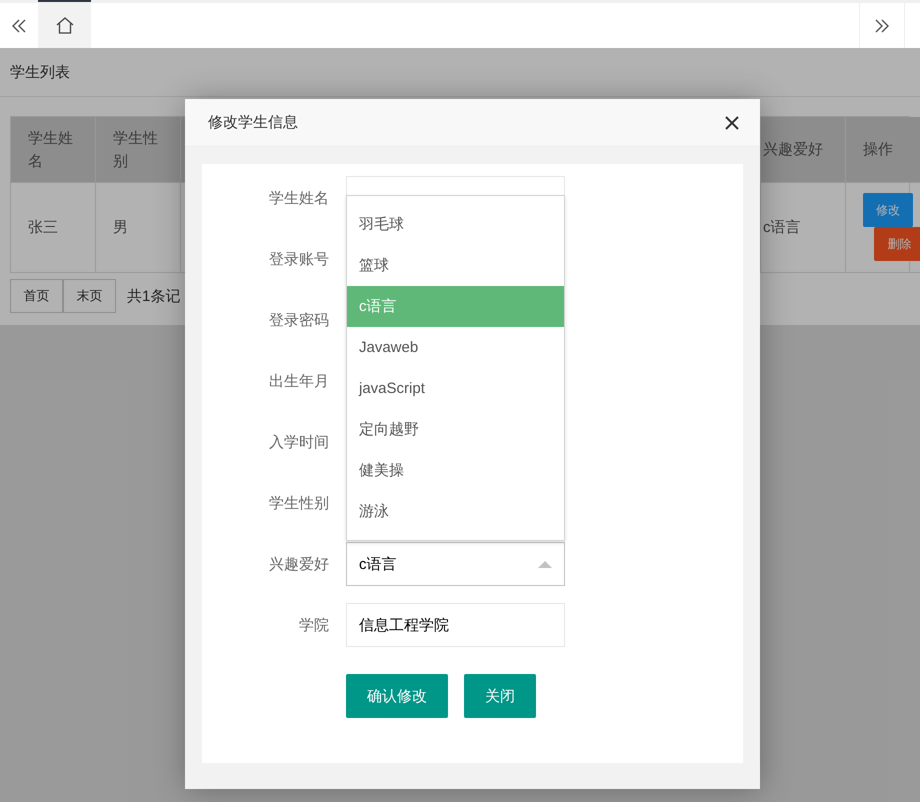 The height and width of the screenshot is (802, 920). Describe the element at coordinates (455, 388) in the screenshot. I see `dropdown-option: javaScript` at that location.